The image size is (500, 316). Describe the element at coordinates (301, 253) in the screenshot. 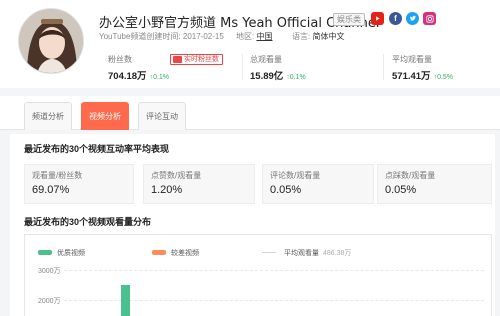

I see `legend-average-label: 平均观看量` at that location.